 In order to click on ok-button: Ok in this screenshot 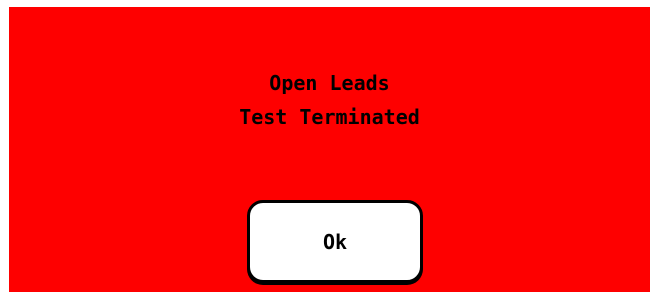, I will do `click(335, 241)`.